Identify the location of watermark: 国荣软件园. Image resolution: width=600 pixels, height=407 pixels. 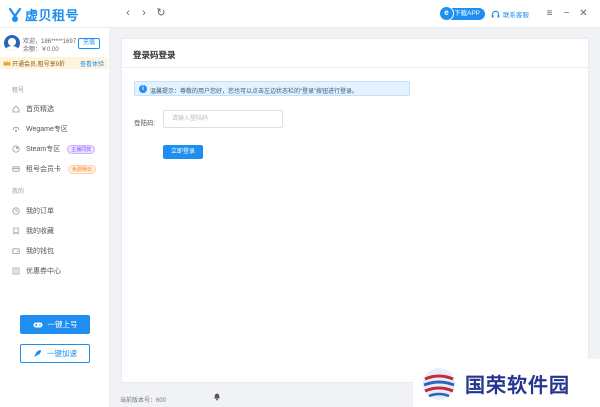
(506, 383).